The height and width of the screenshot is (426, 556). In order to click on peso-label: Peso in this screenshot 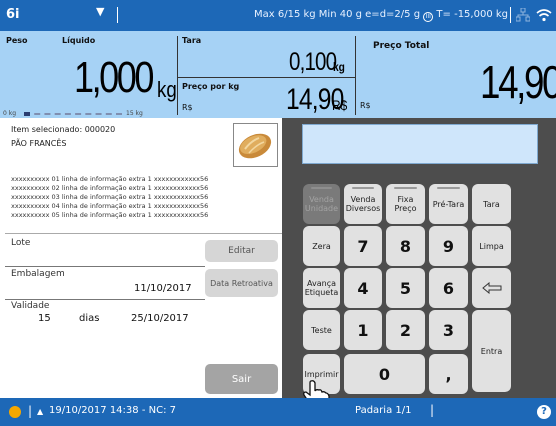, I will do `click(17, 40)`.